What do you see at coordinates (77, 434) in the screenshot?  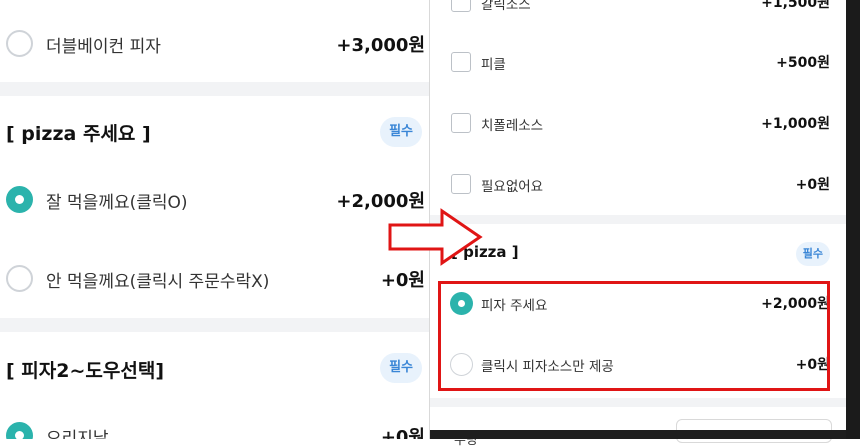 I see `option-label: 오리지날` at bounding box center [77, 434].